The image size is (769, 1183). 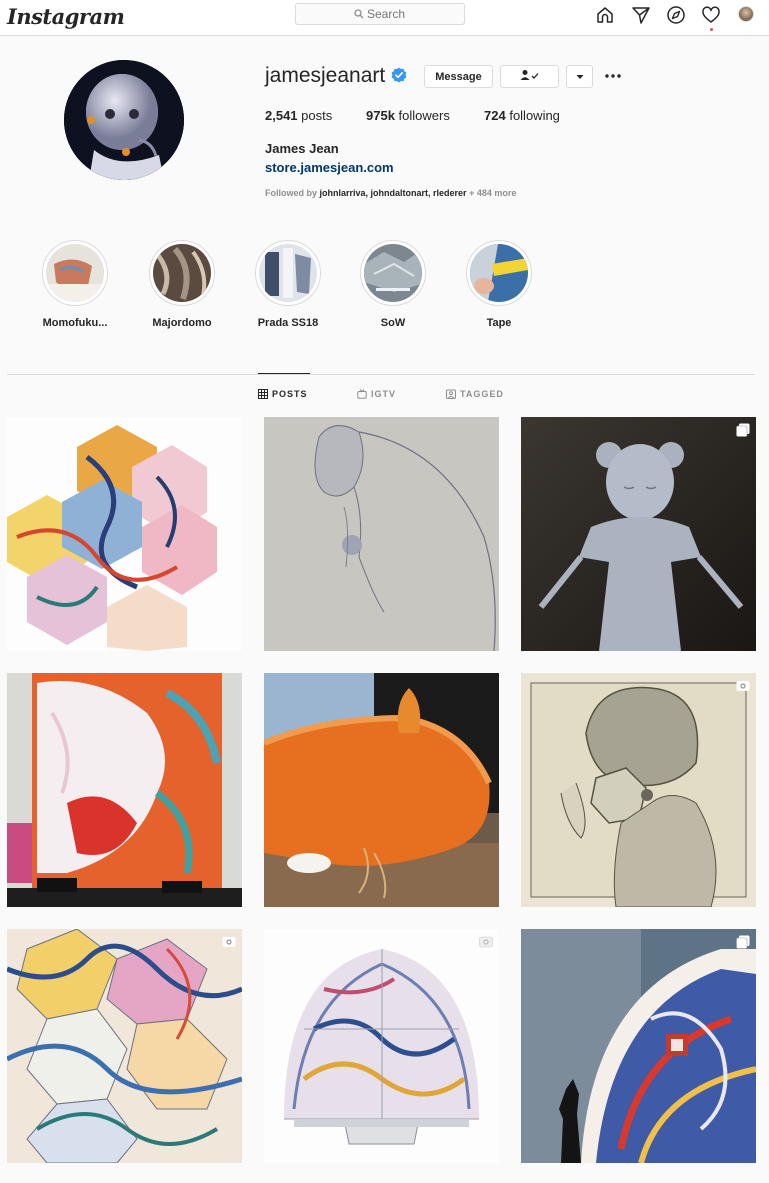 I want to click on following-label: following, so click(x=534, y=115).